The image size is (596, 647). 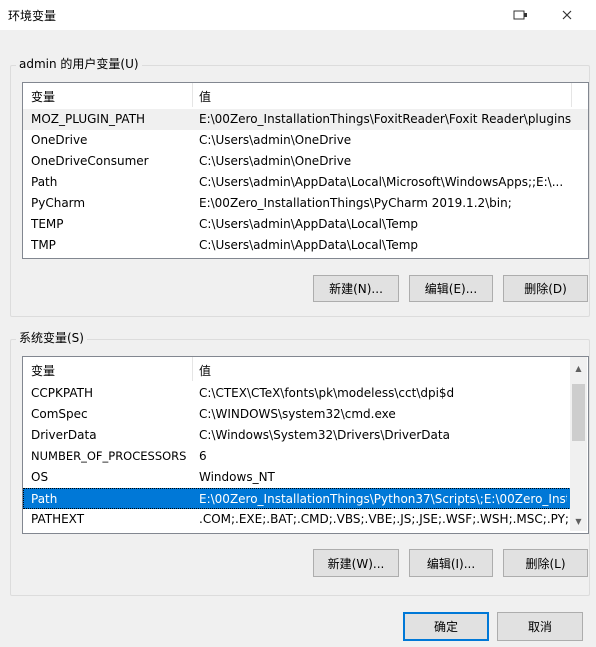 What do you see at coordinates (446, 626) in the screenshot?
I see `ok-button: 确定` at bounding box center [446, 626].